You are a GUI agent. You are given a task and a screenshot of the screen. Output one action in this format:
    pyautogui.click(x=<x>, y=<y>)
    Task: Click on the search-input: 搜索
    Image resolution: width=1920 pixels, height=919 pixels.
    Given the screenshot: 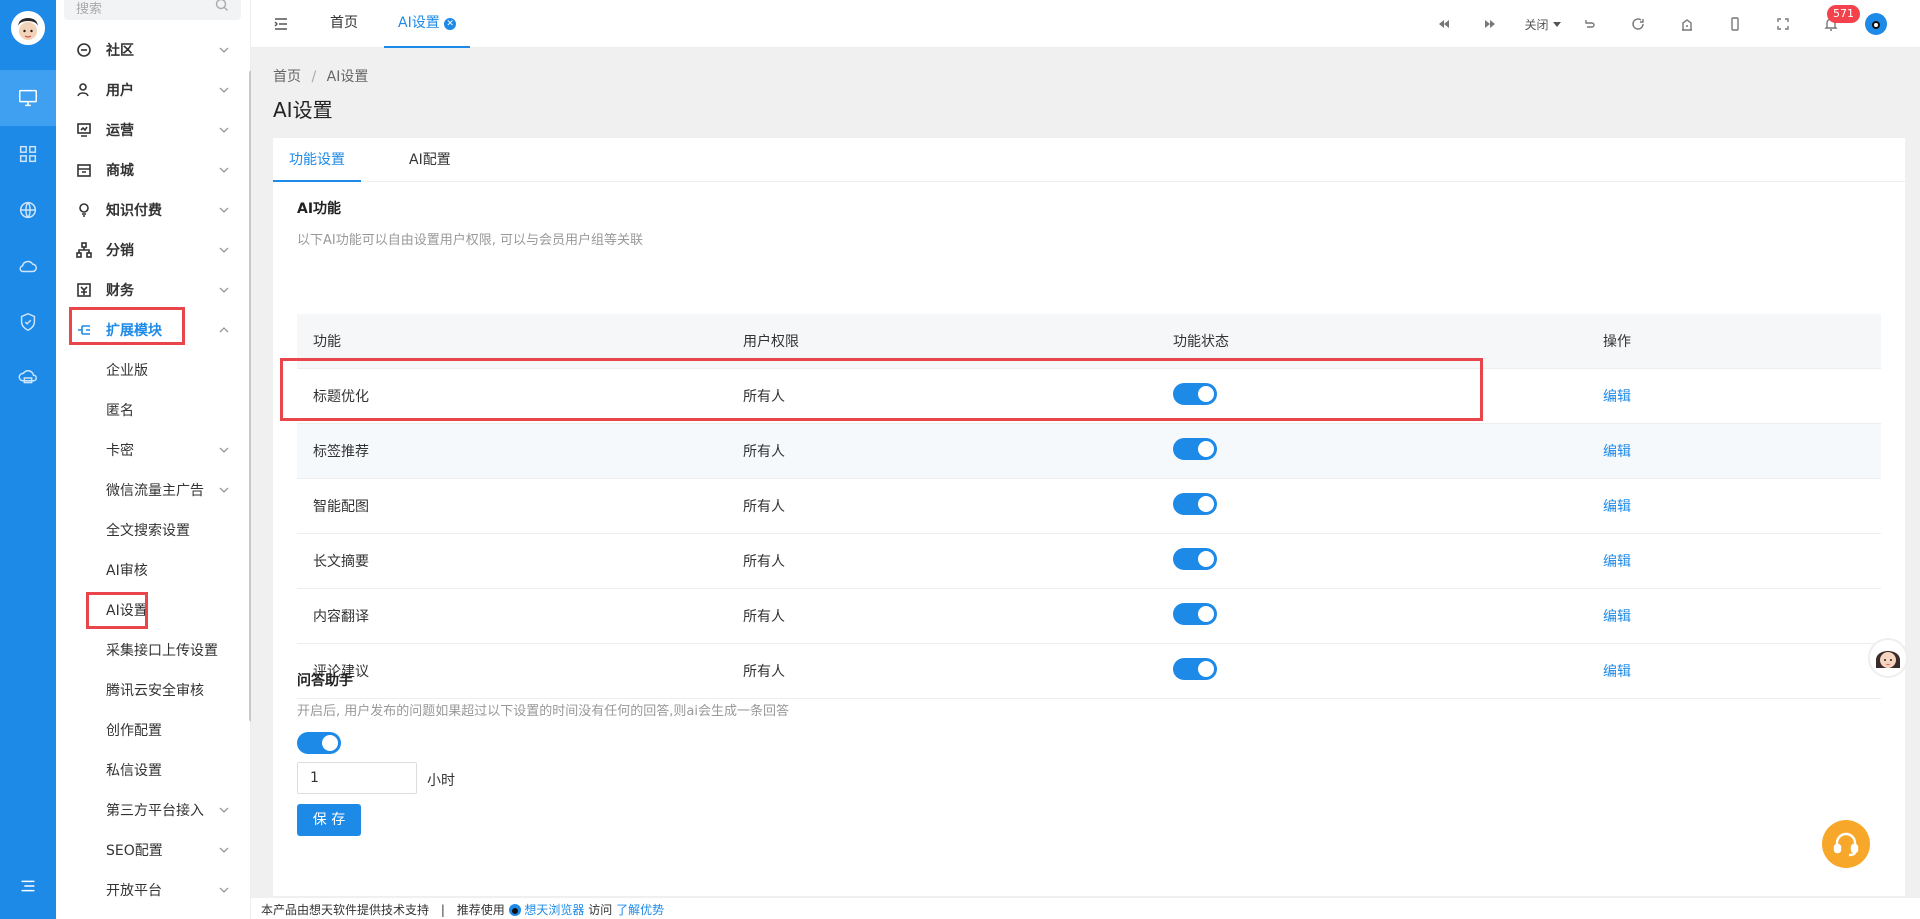 What is the action you would take?
    pyautogui.click(x=152, y=10)
    